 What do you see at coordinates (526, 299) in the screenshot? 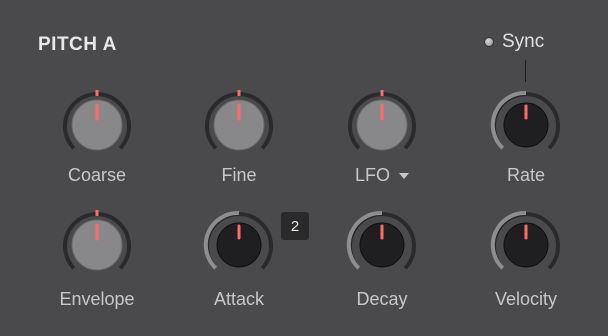
I see `velocity-label: Velocity` at bounding box center [526, 299].